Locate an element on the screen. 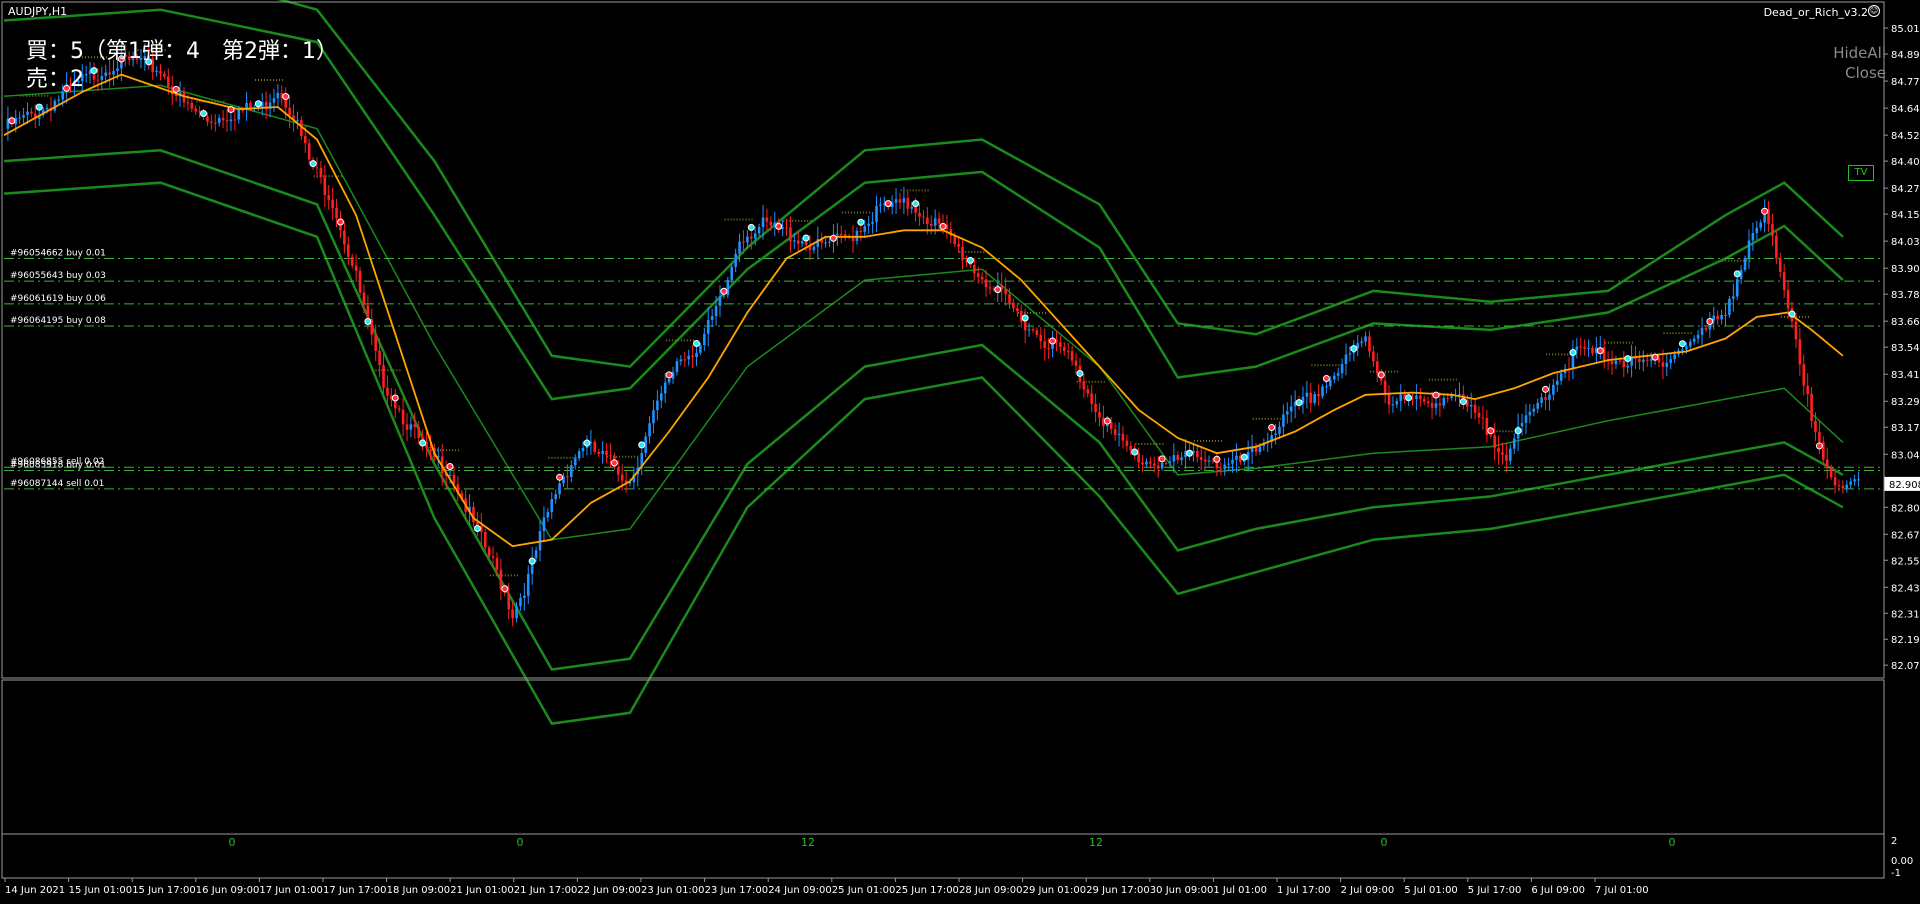  x-tick-label: 21 Jun 17:00 is located at coordinates (546, 890).